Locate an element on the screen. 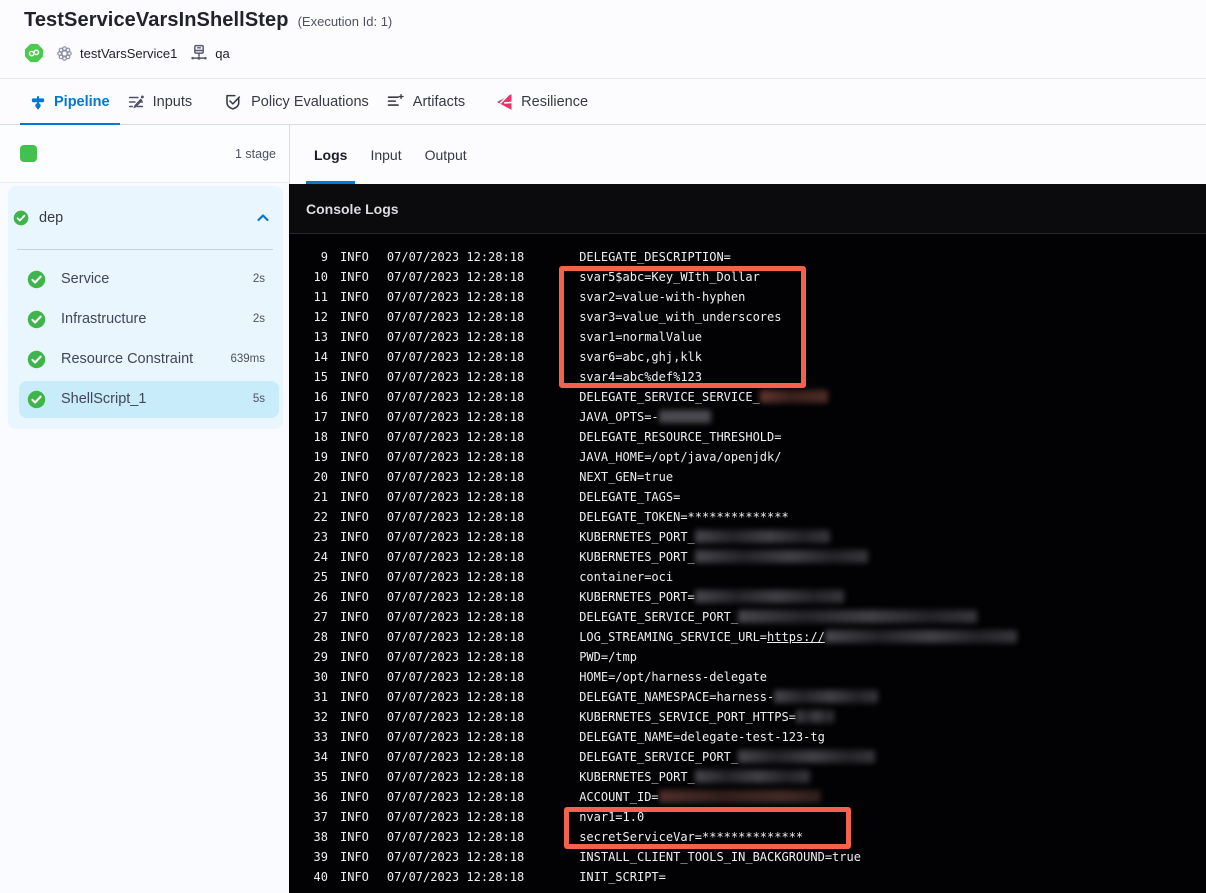  tab-resilience: Resilience is located at coordinates (541, 101).